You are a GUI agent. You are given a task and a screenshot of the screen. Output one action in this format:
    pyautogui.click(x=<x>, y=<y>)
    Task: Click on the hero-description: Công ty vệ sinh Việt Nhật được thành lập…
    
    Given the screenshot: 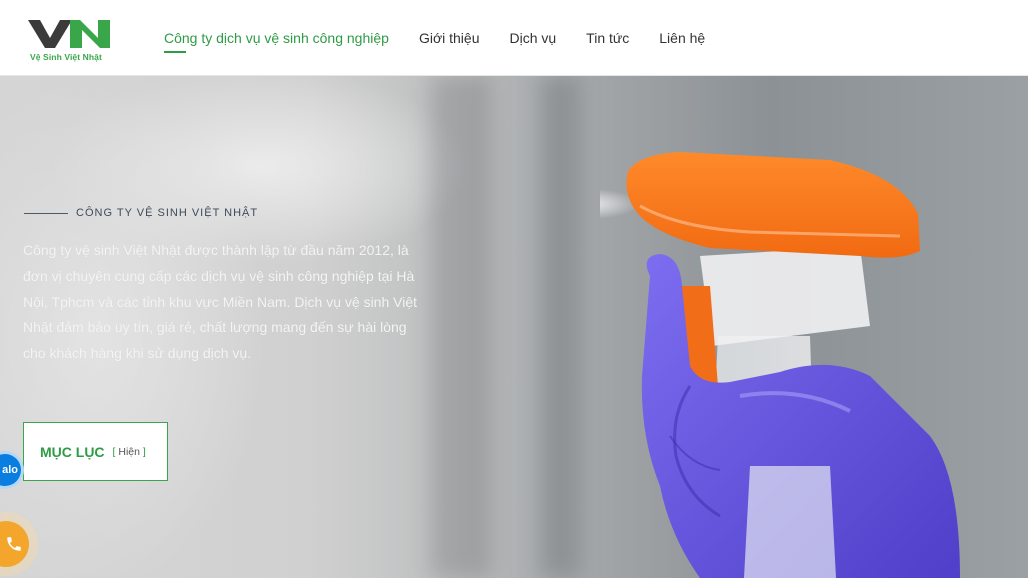 What is the action you would take?
    pyautogui.click(x=220, y=302)
    